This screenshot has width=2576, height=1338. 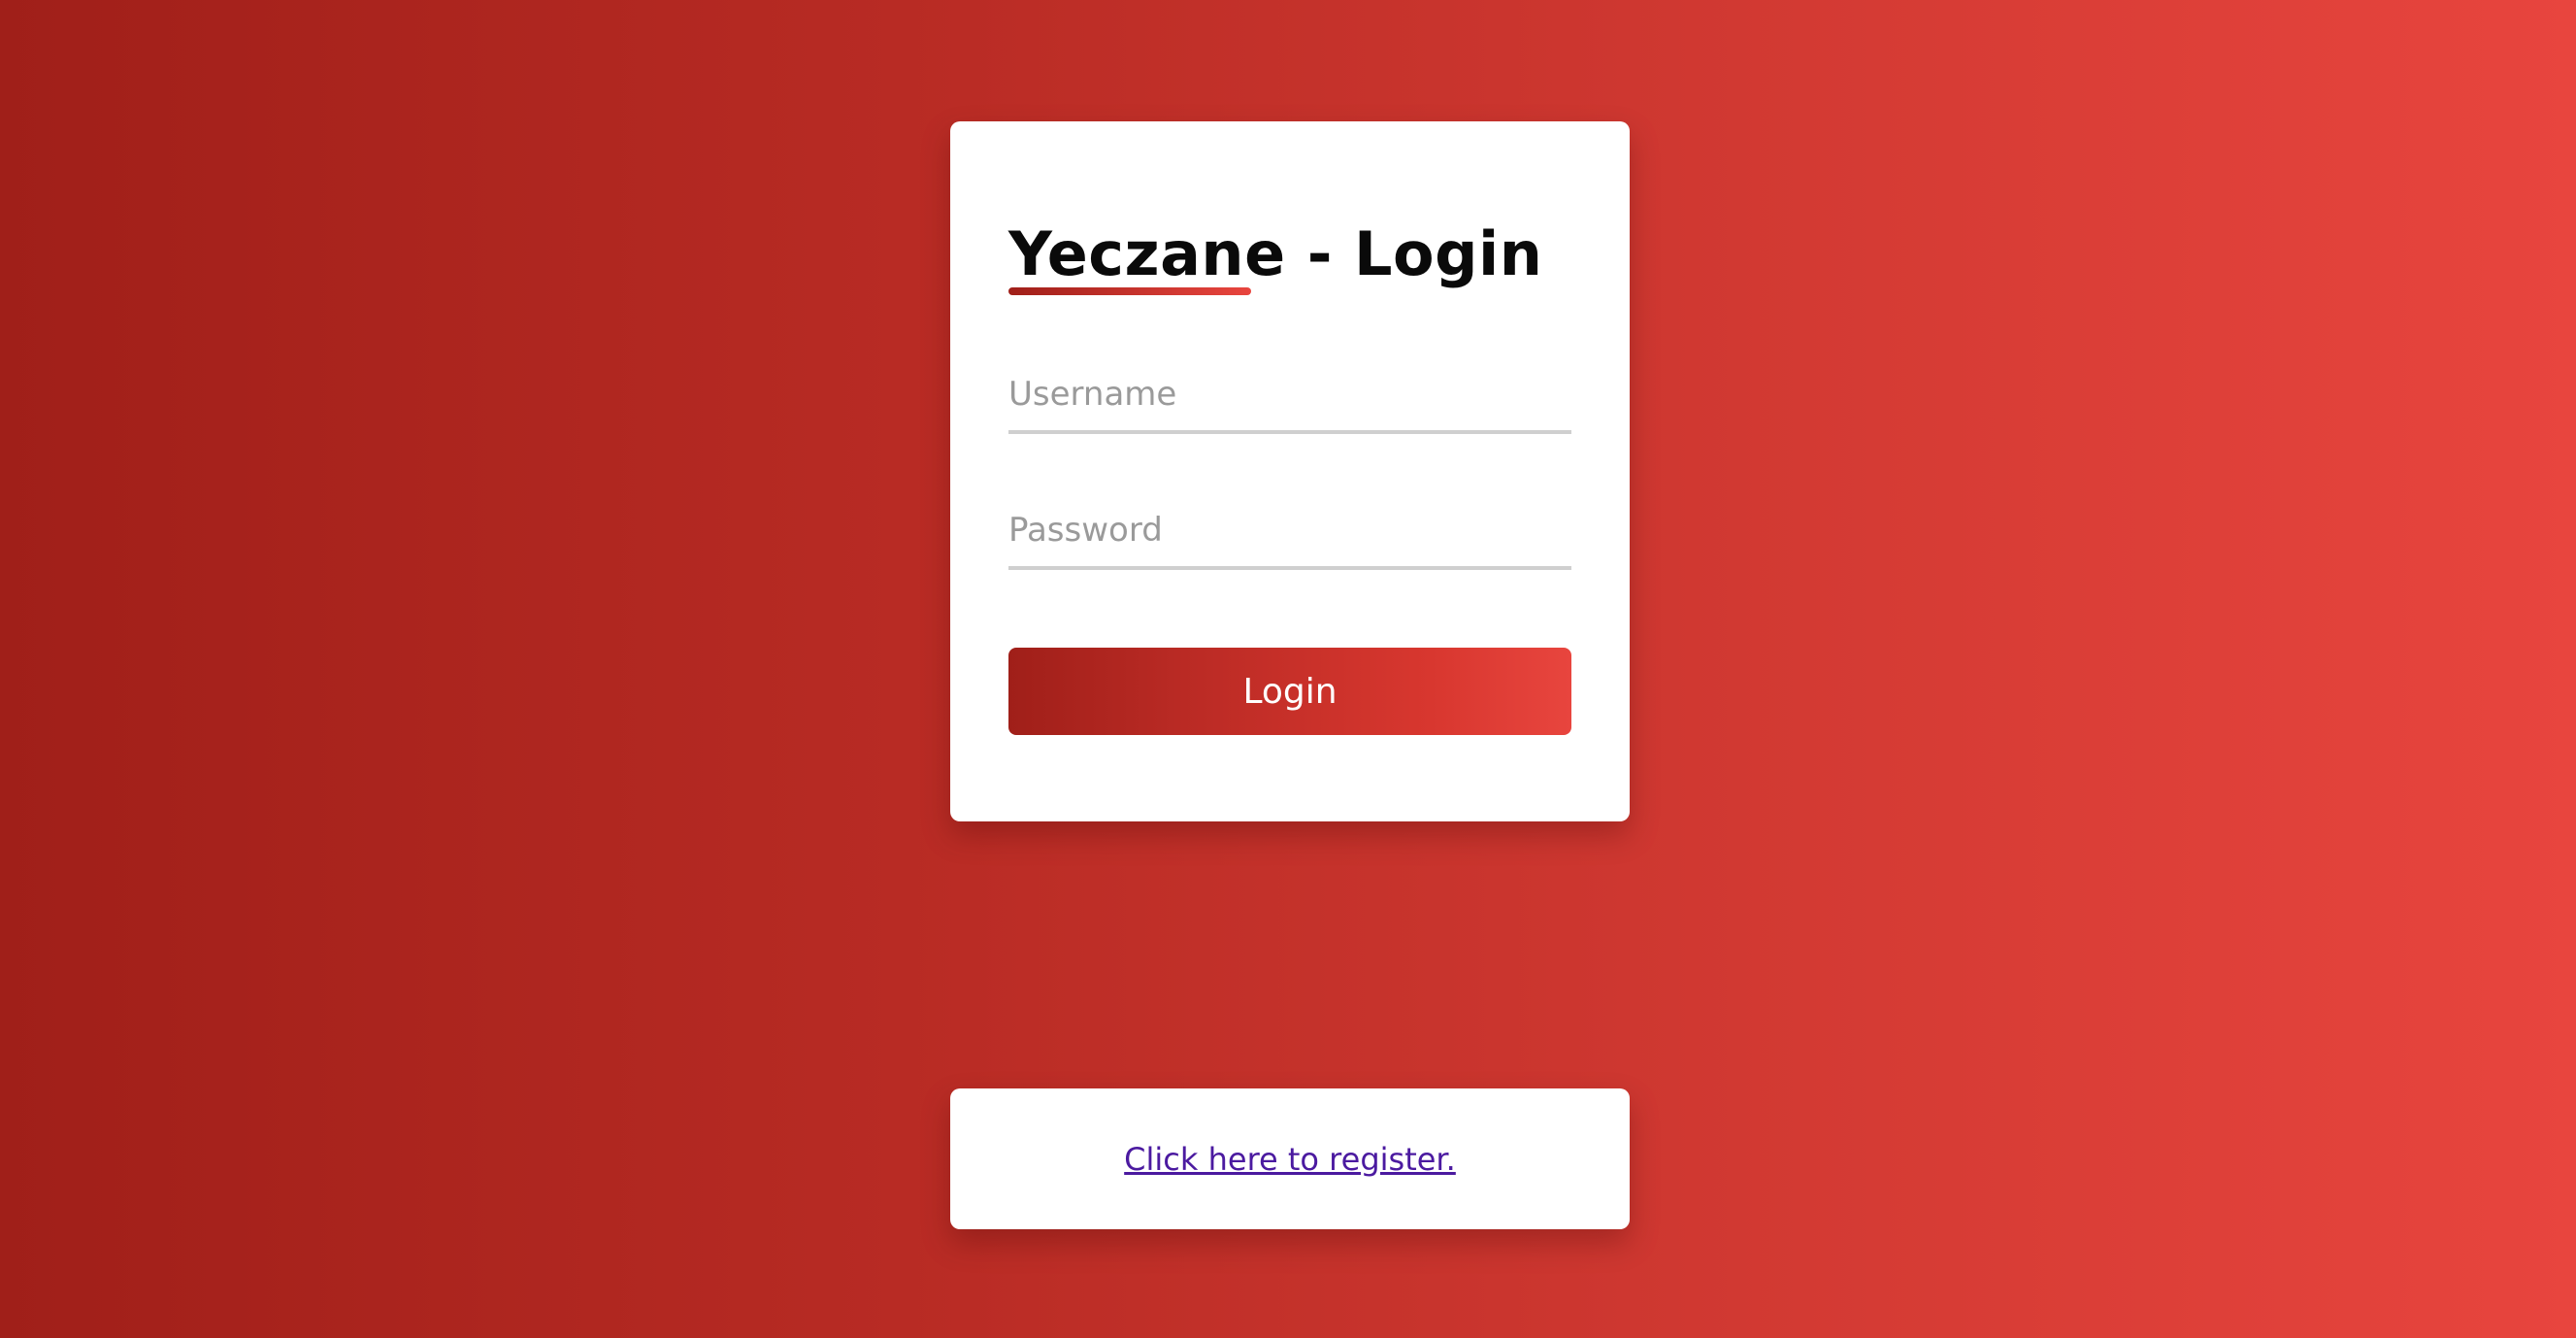 What do you see at coordinates (1129, 291) in the screenshot?
I see `brand-underline` at bounding box center [1129, 291].